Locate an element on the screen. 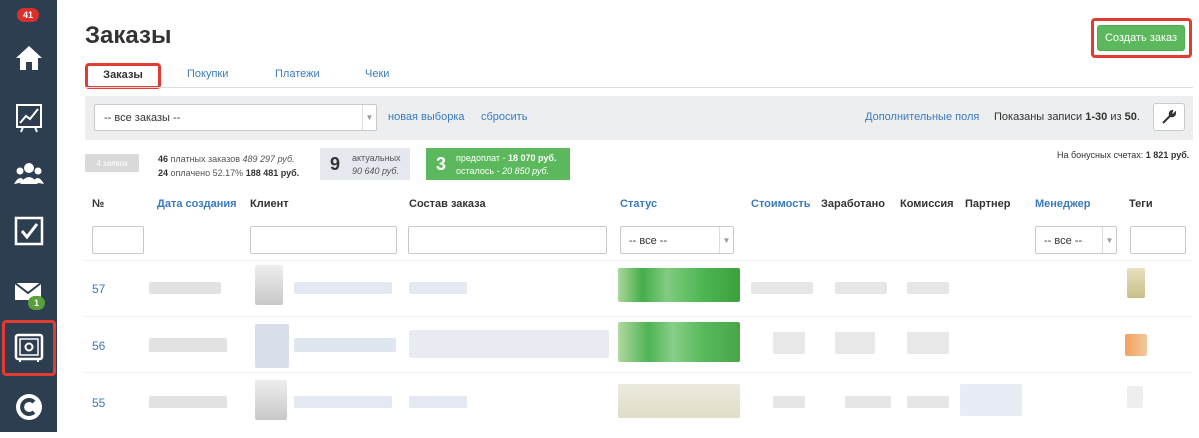 This screenshot has width=1199, height=438. manager-filter-select: -- все -- ▼ is located at coordinates (1076, 240).